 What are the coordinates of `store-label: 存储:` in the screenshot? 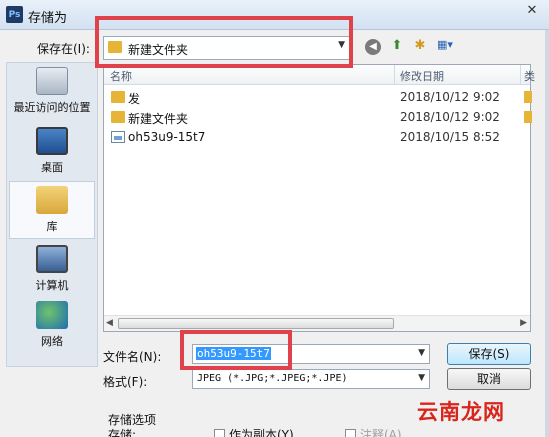 It's located at (122, 432).